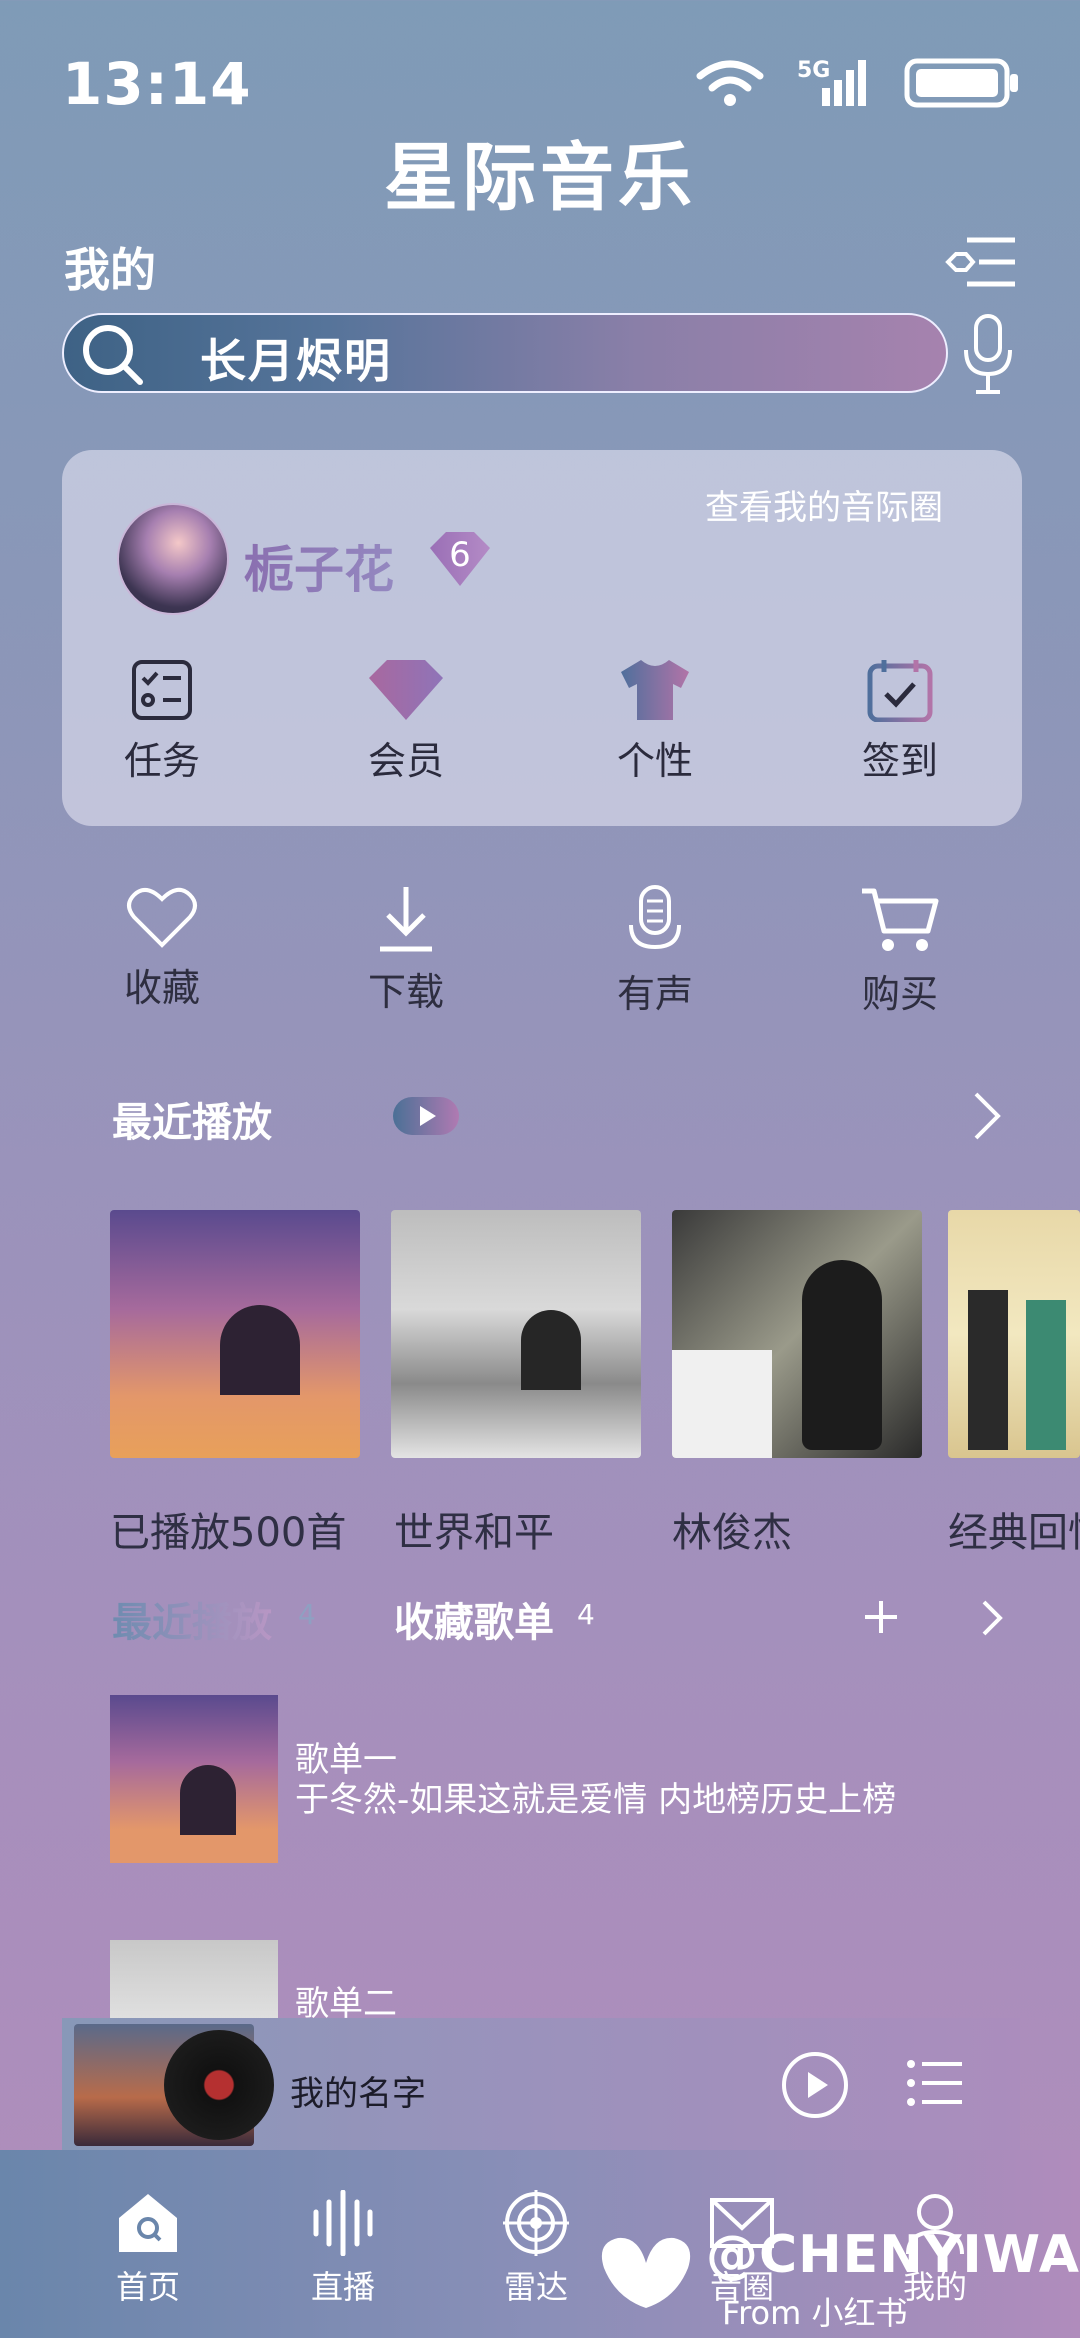  Describe the element at coordinates (162, 690) in the screenshot. I see `task-icon` at that location.